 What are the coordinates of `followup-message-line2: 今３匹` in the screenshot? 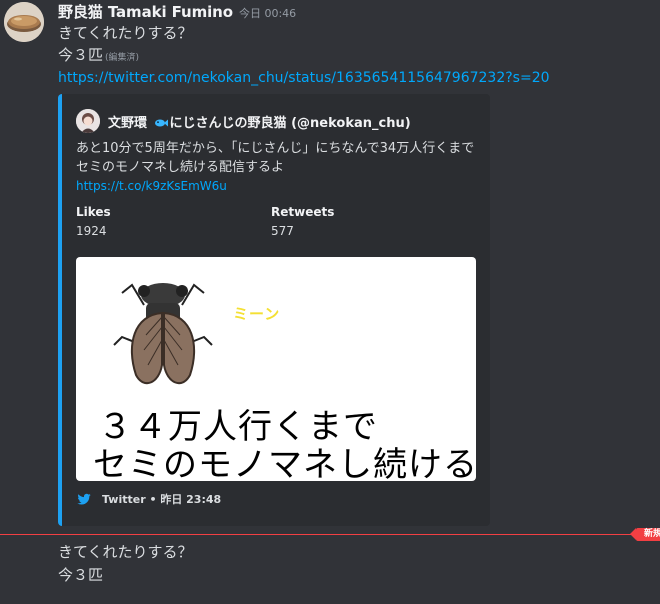 It's located at (81, 575).